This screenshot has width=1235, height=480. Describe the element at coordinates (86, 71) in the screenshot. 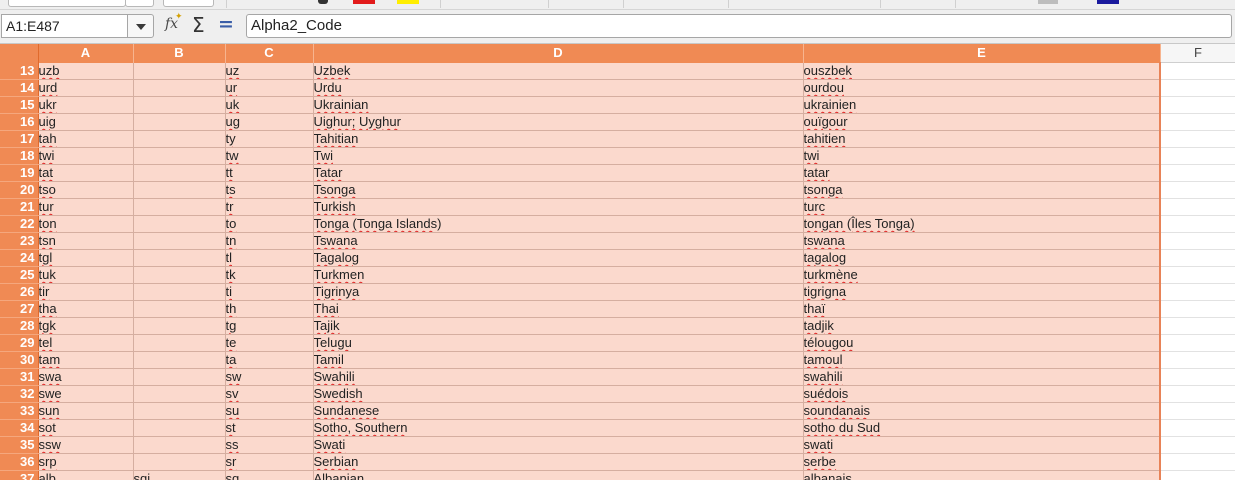

I see `cell-a: uzb` at that location.